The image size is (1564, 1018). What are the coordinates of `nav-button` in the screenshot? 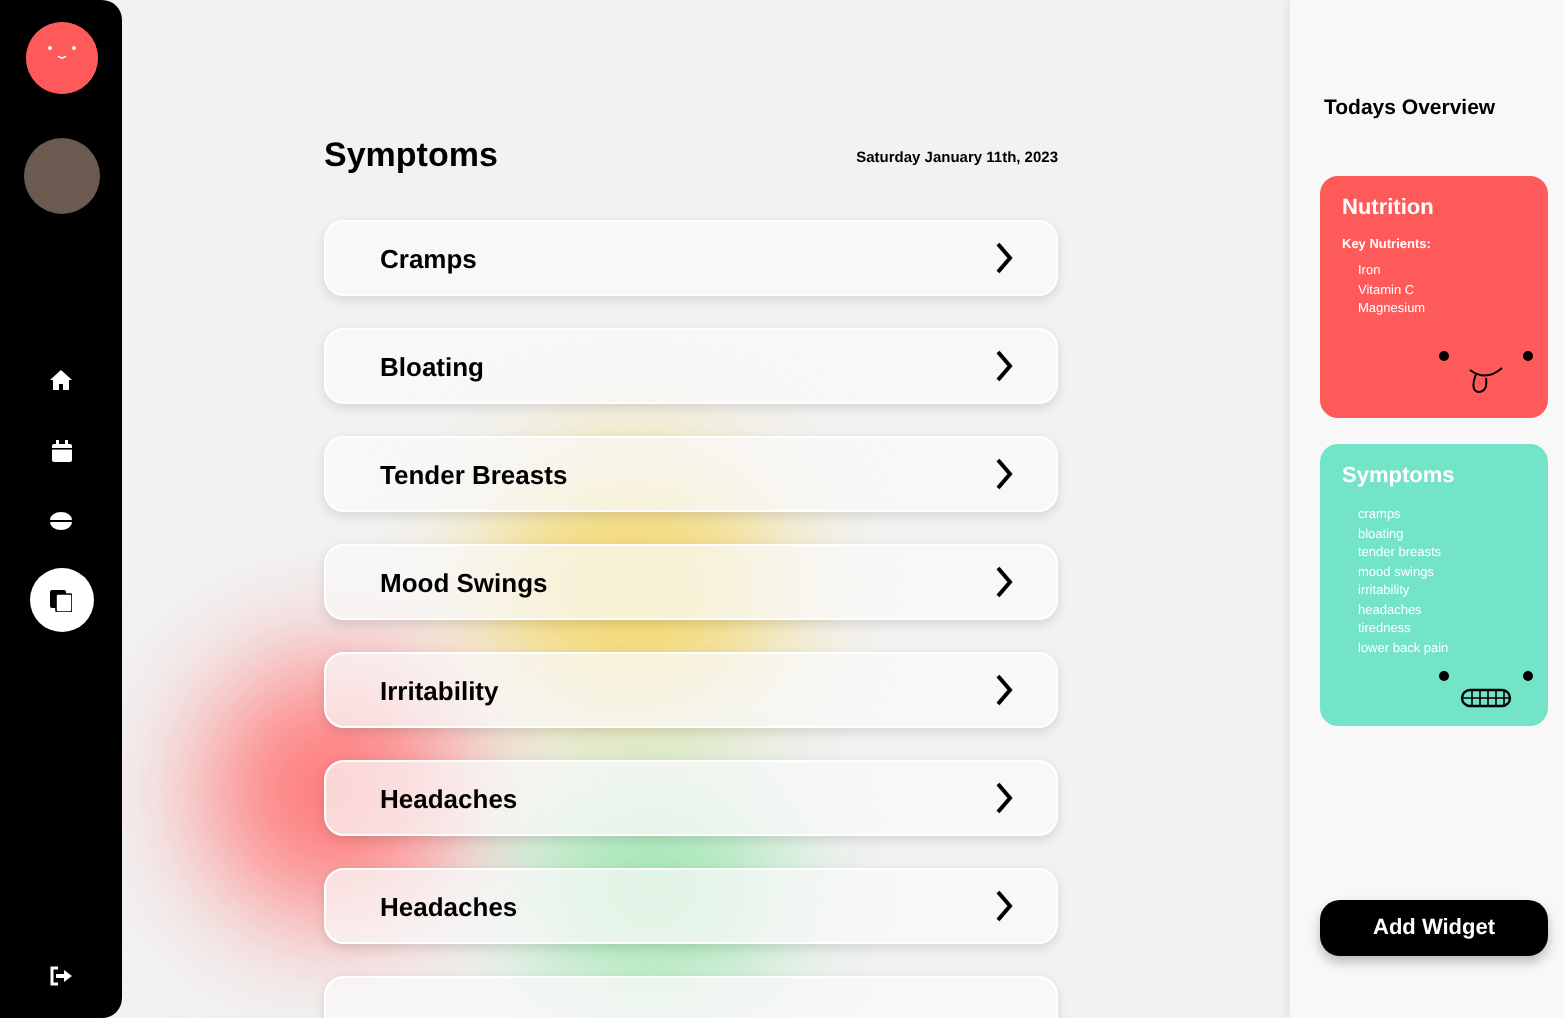 It's located at (61, 600).